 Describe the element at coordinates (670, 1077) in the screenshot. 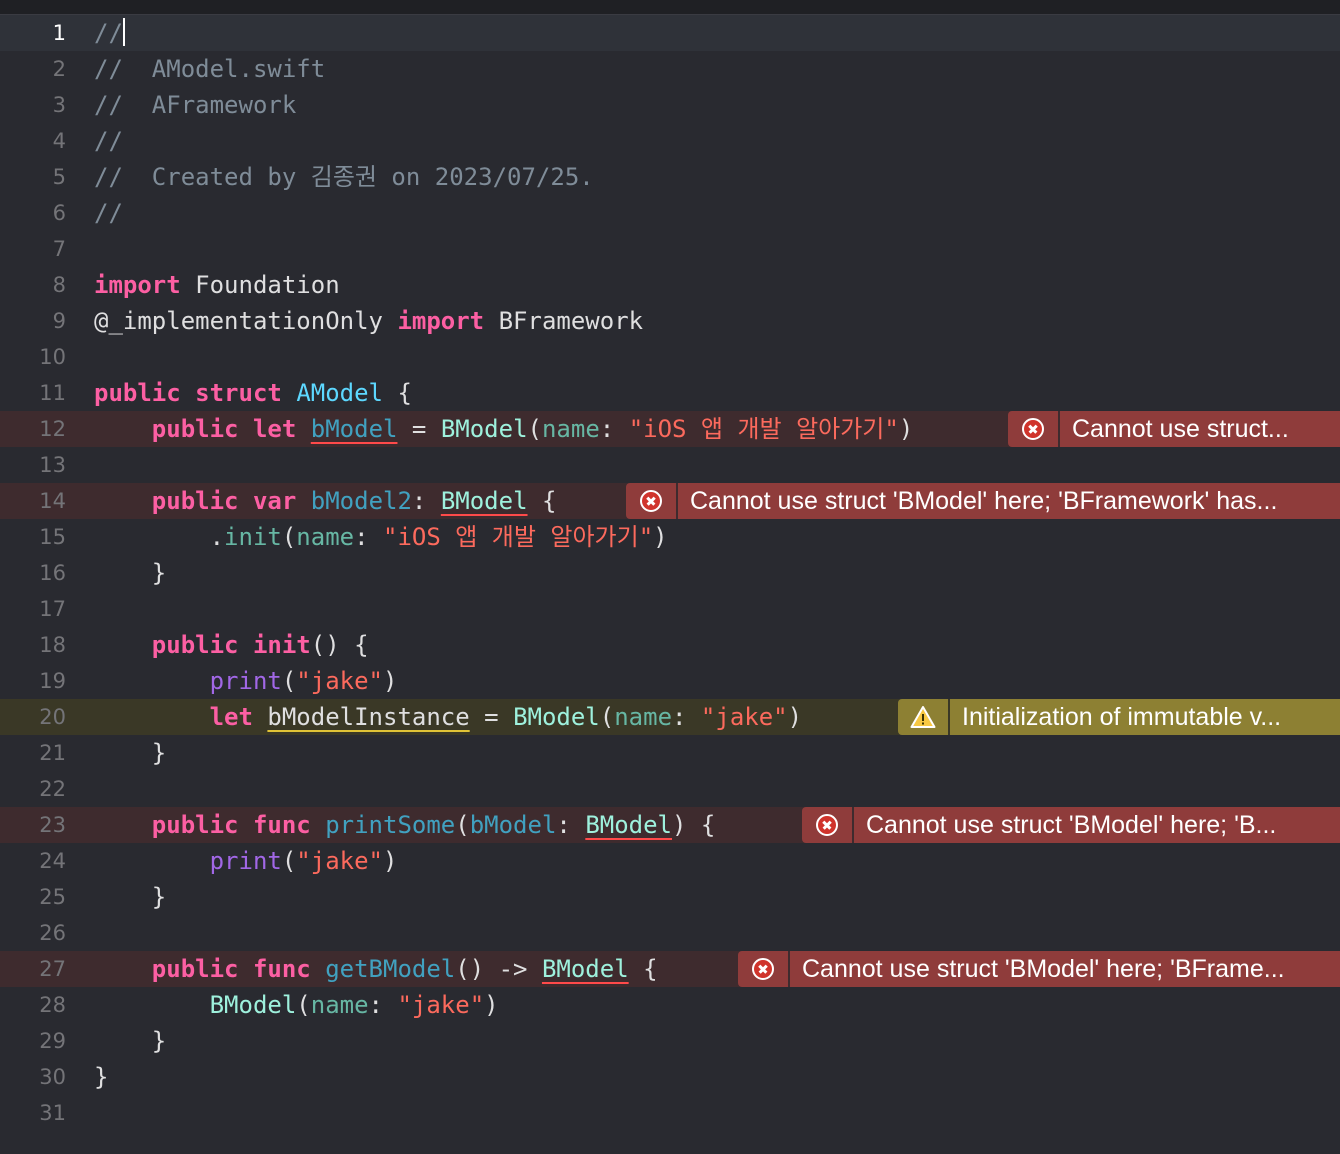

I see `code-line-30: 30 }` at that location.